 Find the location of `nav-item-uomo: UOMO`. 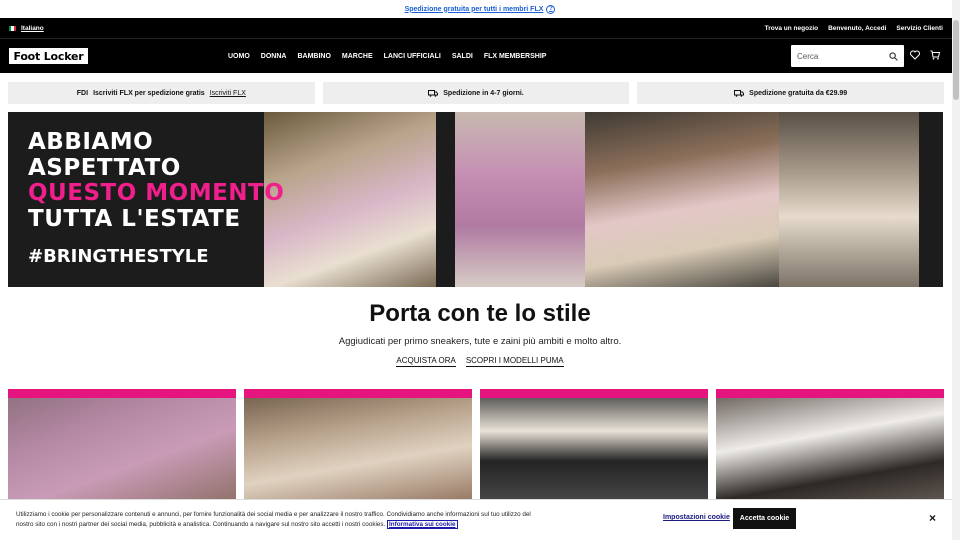

nav-item-uomo: UOMO is located at coordinates (239, 56).